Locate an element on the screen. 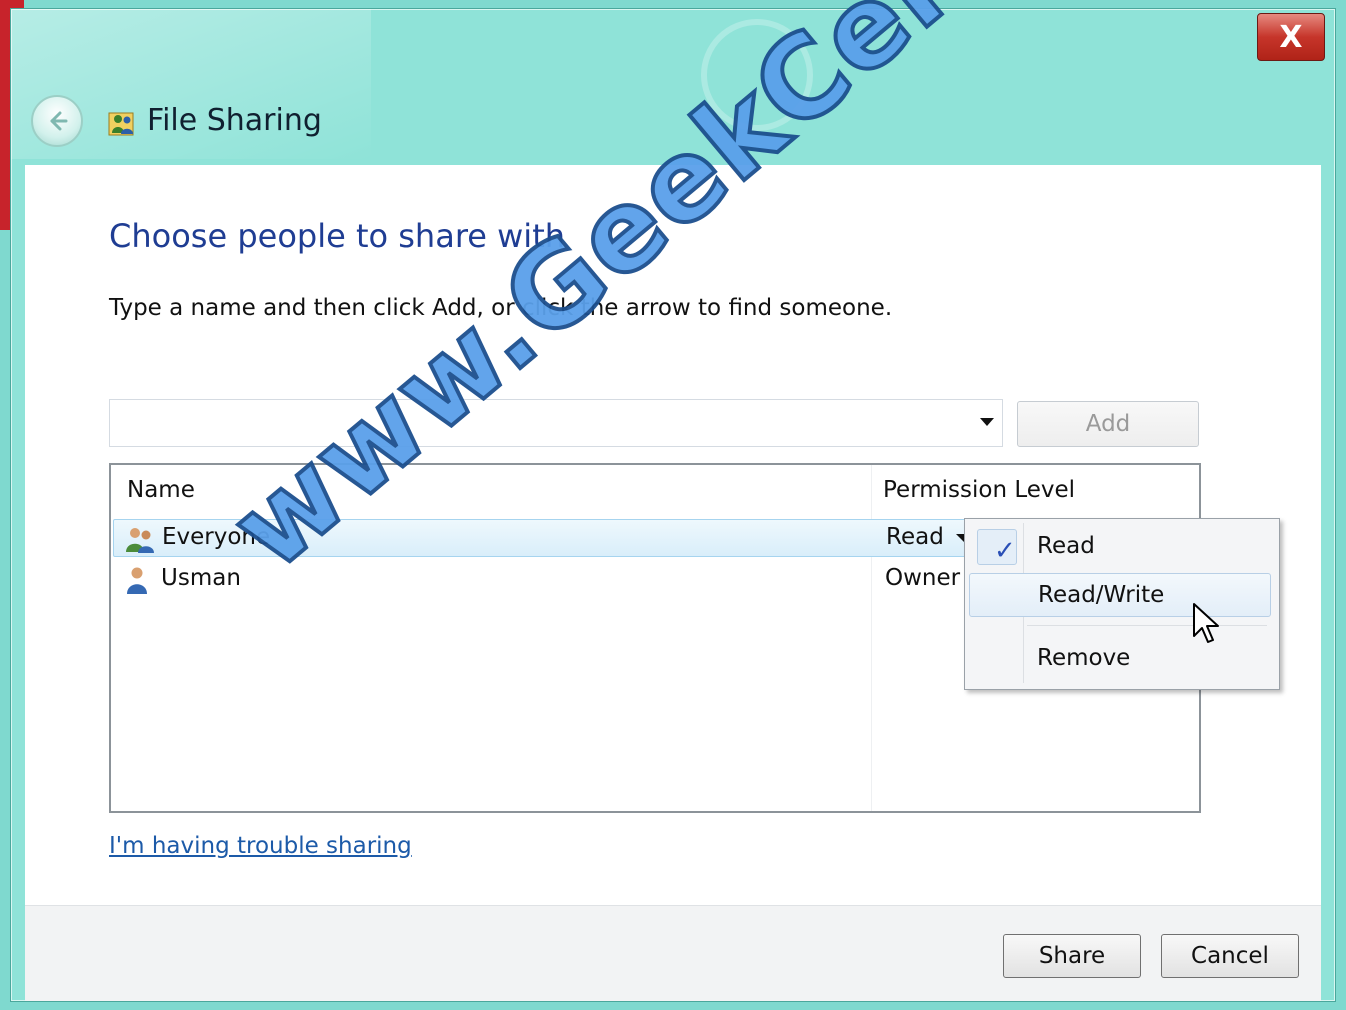 The width and height of the screenshot is (1346, 1010). share-button: Share is located at coordinates (1072, 956).